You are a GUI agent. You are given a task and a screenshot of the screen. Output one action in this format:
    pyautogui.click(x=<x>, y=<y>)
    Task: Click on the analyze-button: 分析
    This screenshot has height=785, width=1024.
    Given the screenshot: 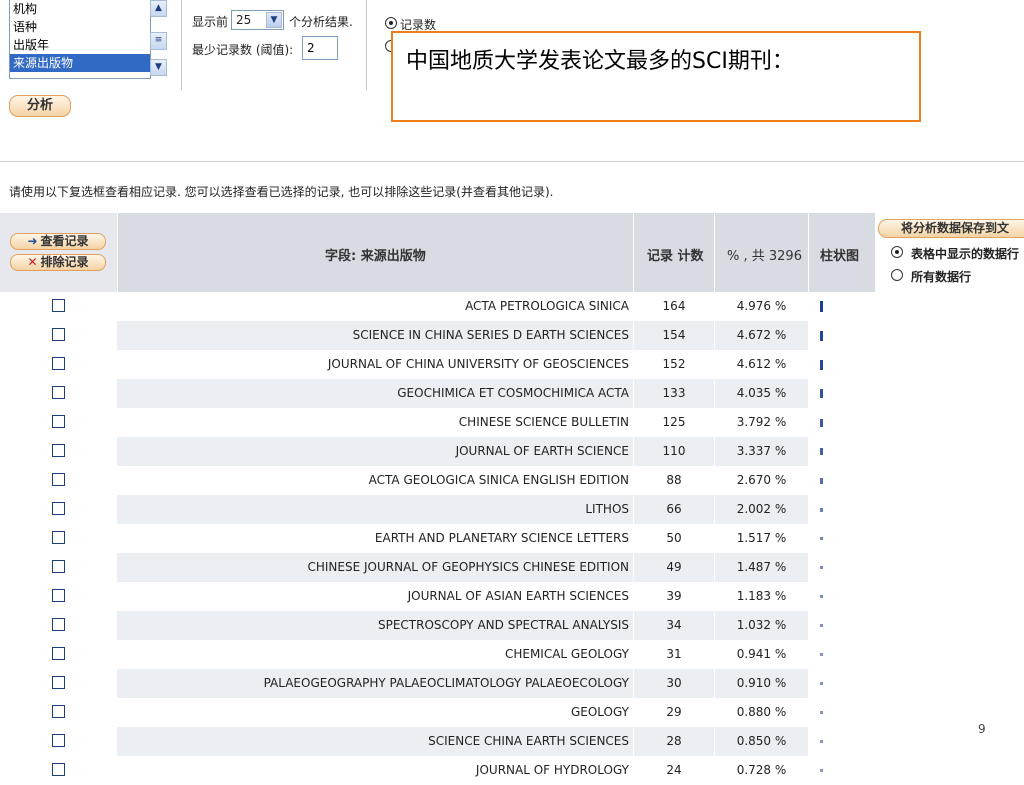 What is the action you would take?
    pyautogui.click(x=40, y=106)
    